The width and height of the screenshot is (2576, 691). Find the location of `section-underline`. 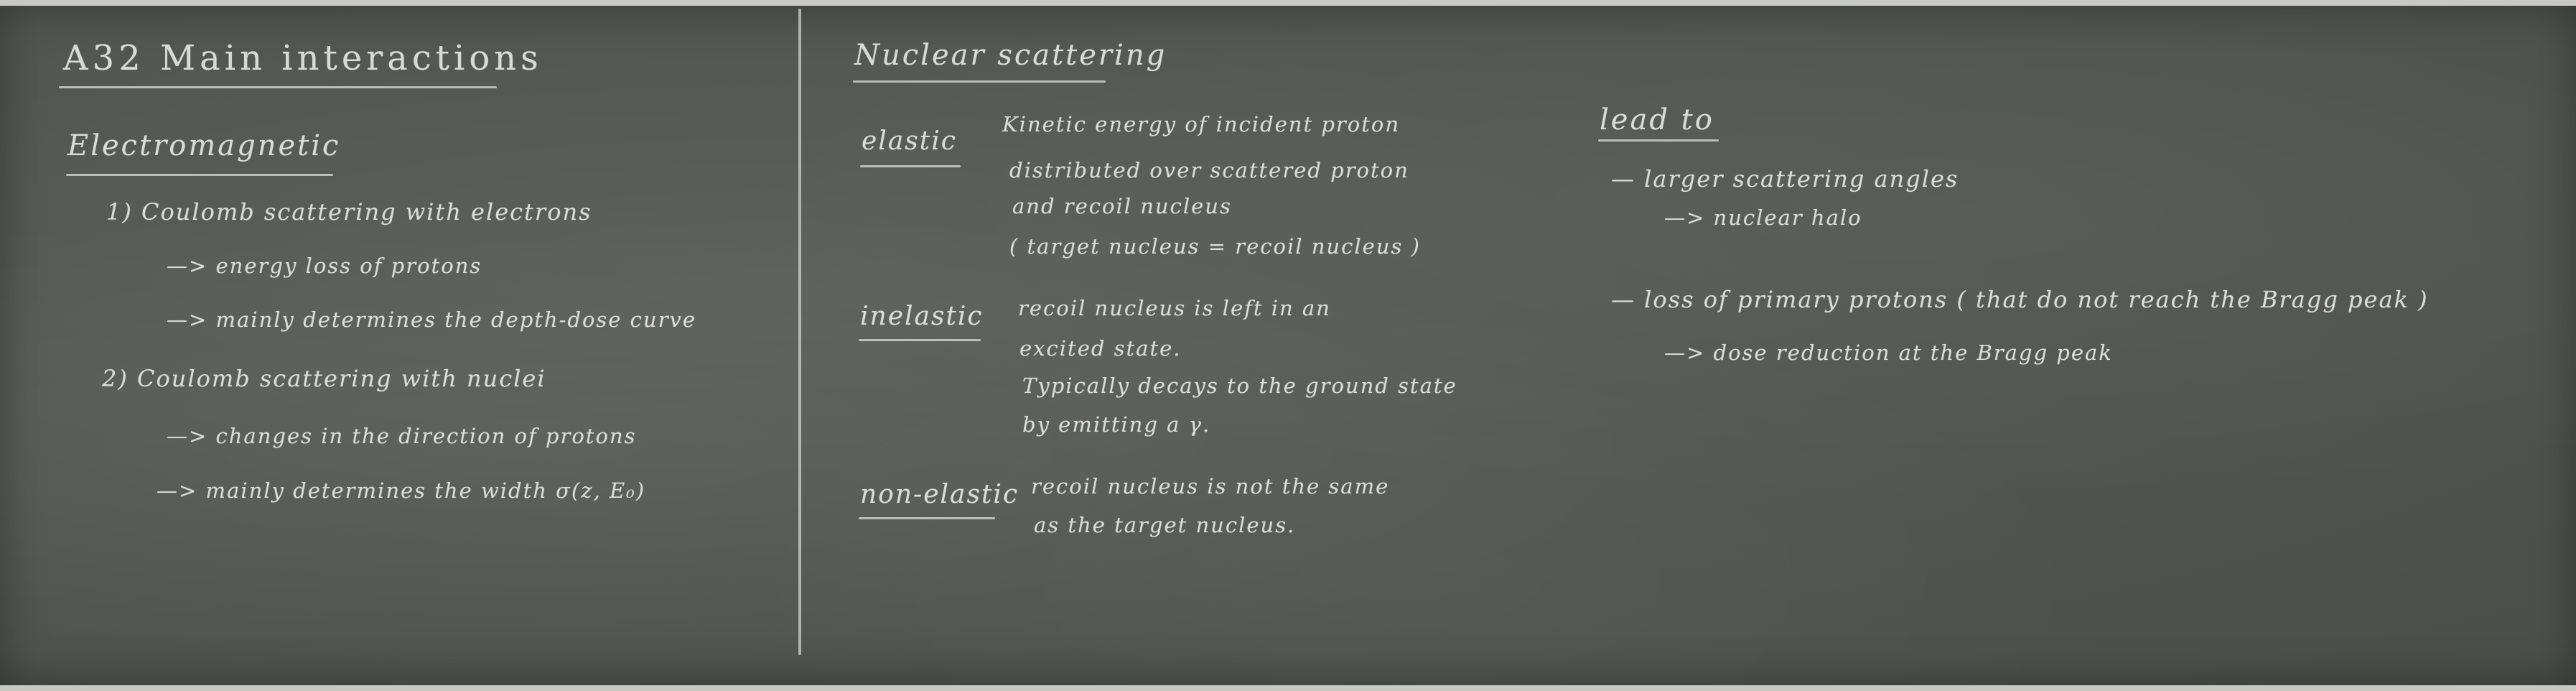

section-underline is located at coordinates (199, 175).